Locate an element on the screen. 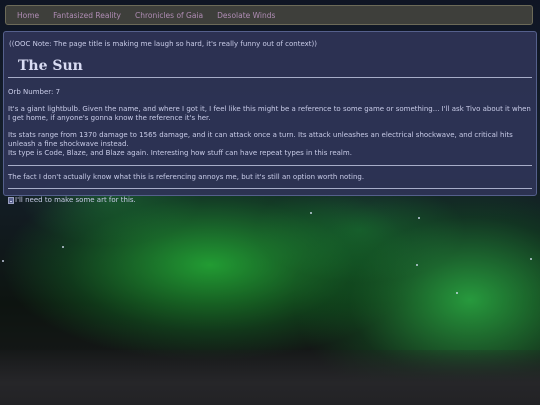 Image resolution: width=540 pixels, height=405 pixels. ground is located at coordinates (270, 377).